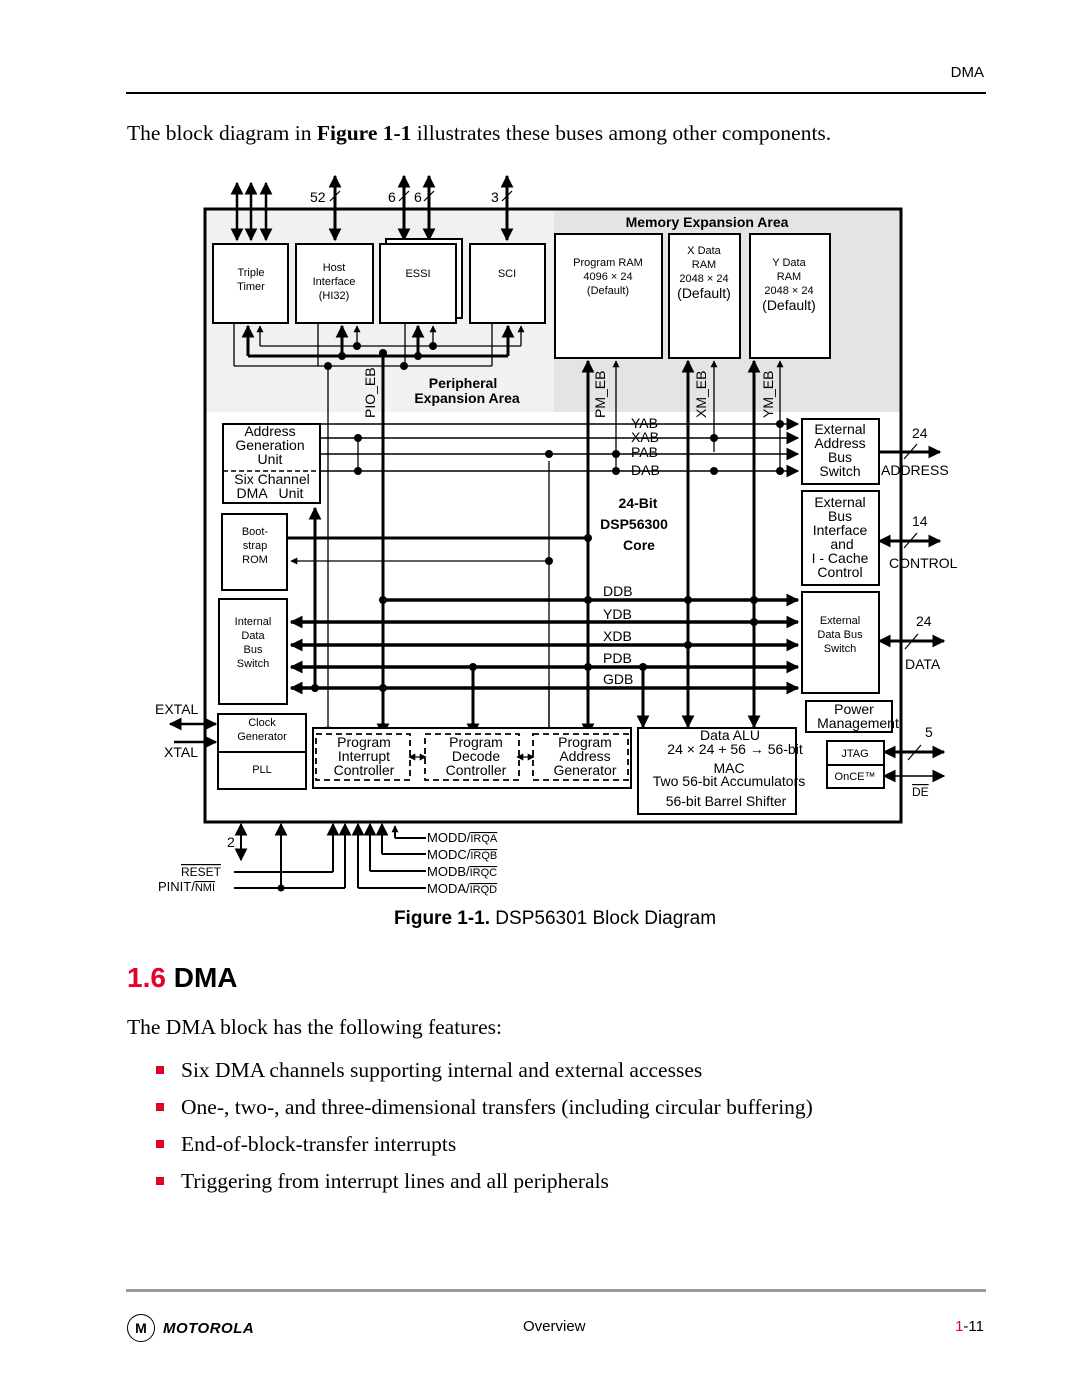 The image size is (1080, 1397). Describe the element at coordinates (448, 871) in the screenshot. I see `mode-pin-label: MODB/` at that location.